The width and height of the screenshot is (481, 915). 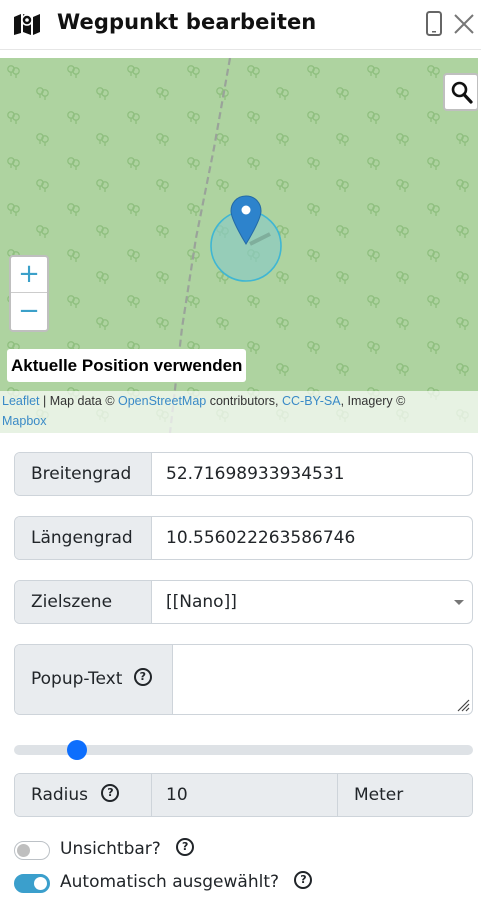 What do you see at coordinates (311, 401) in the screenshot?
I see `license-link: CC-BY-SA` at bounding box center [311, 401].